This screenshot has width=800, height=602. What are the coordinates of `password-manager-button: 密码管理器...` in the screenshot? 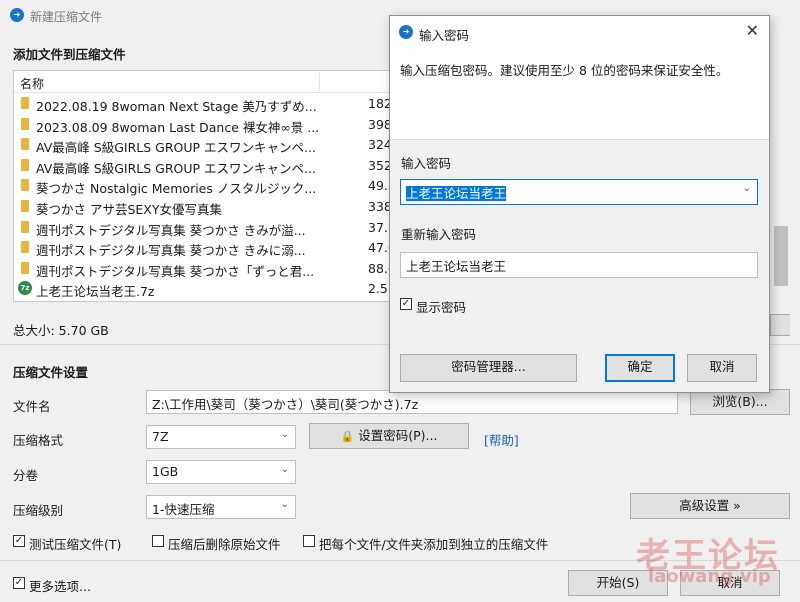 It's located at (488, 368).